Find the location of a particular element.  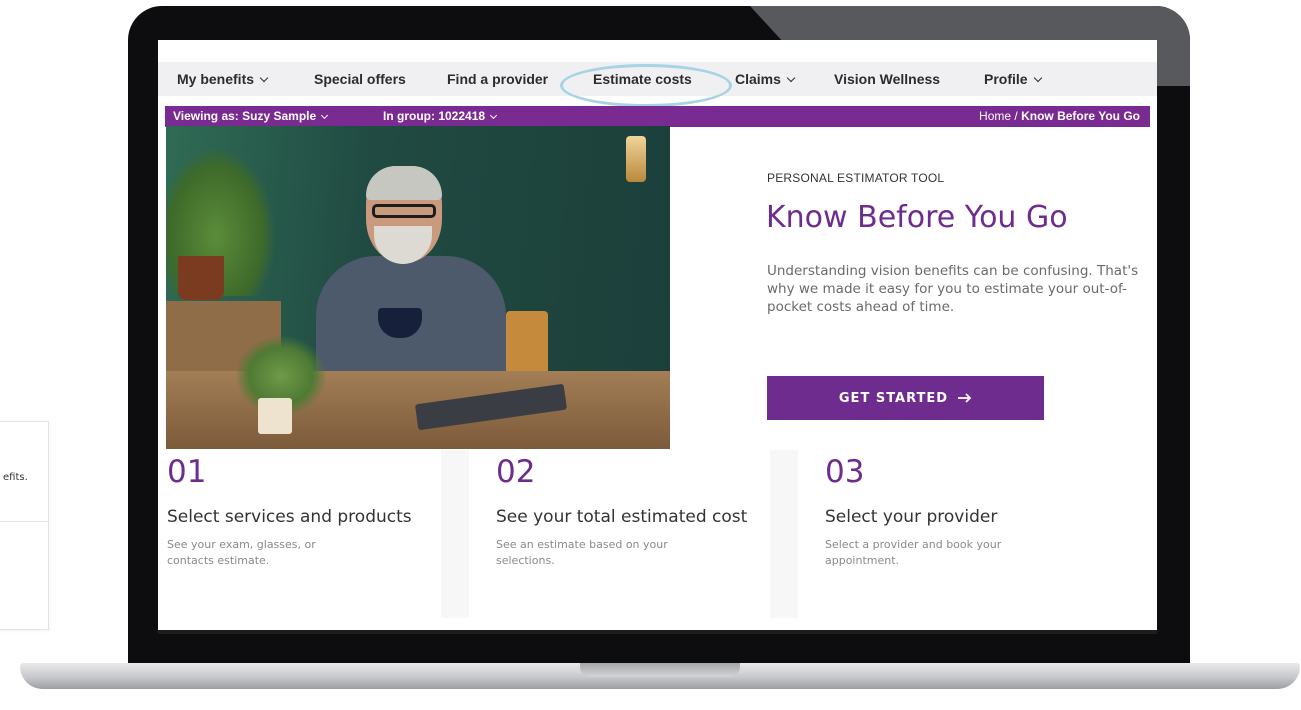

step-heading: Select your provider is located at coordinates (911, 517).